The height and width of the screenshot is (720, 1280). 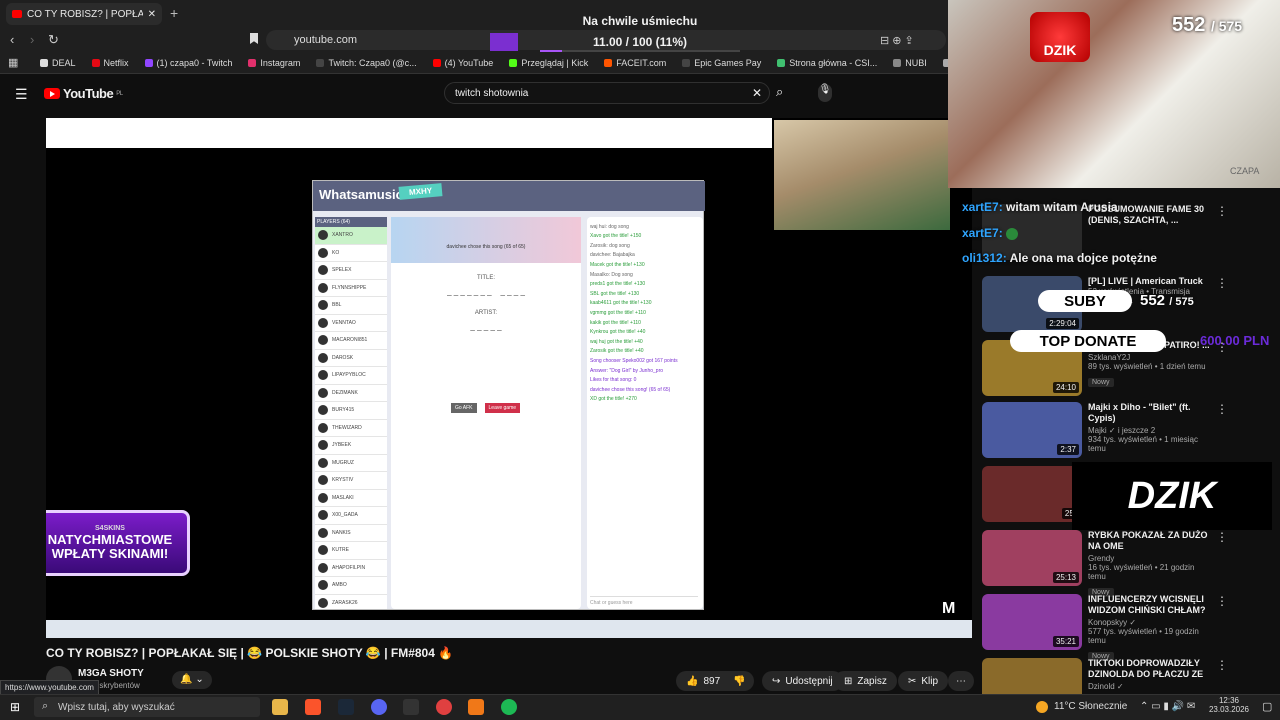 What do you see at coordinates (110, 63) in the screenshot?
I see `bookmark-item: Netflix` at bounding box center [110, 63].